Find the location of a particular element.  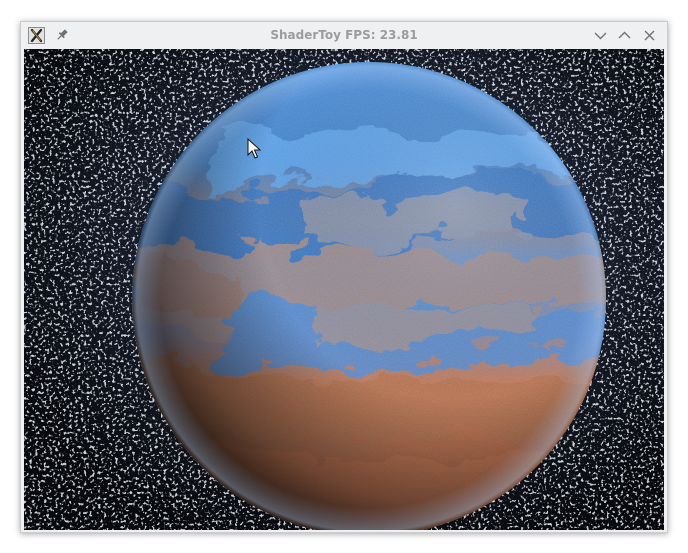

minimize-icon is located at coordinates (600, 35).